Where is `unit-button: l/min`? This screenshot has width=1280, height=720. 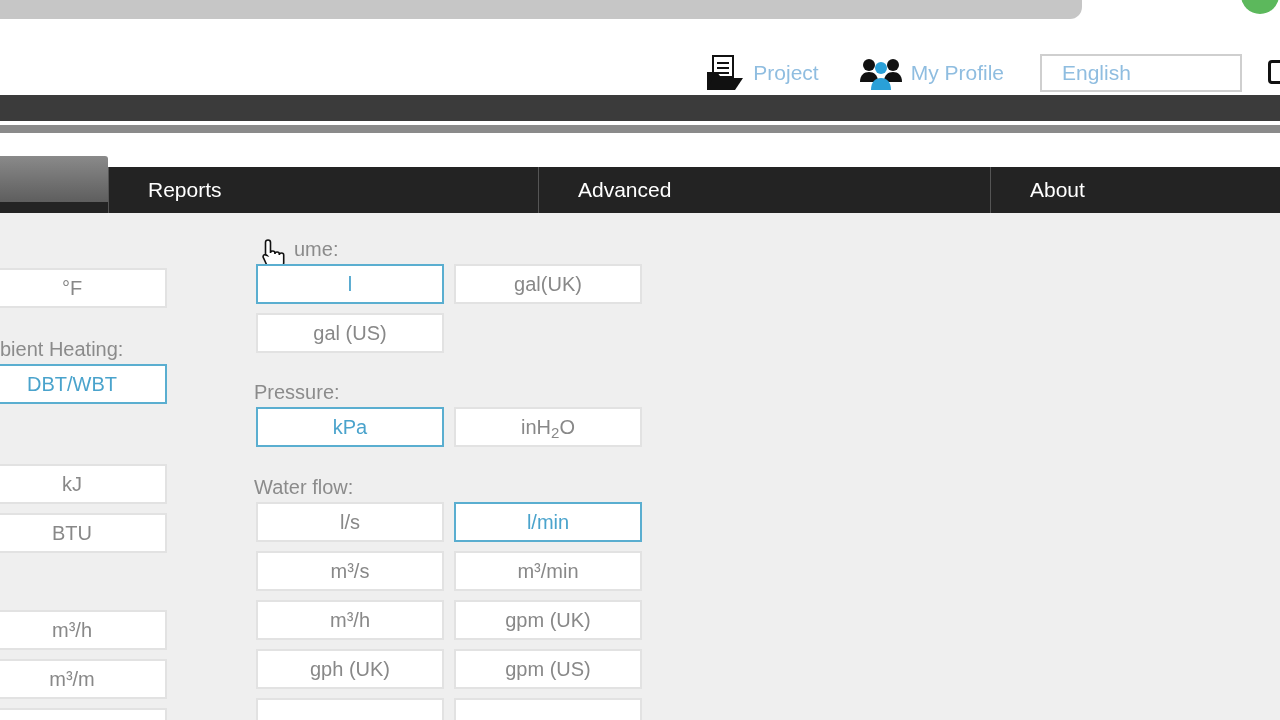
unit-button: l/min is located at coordinates (548, 522).